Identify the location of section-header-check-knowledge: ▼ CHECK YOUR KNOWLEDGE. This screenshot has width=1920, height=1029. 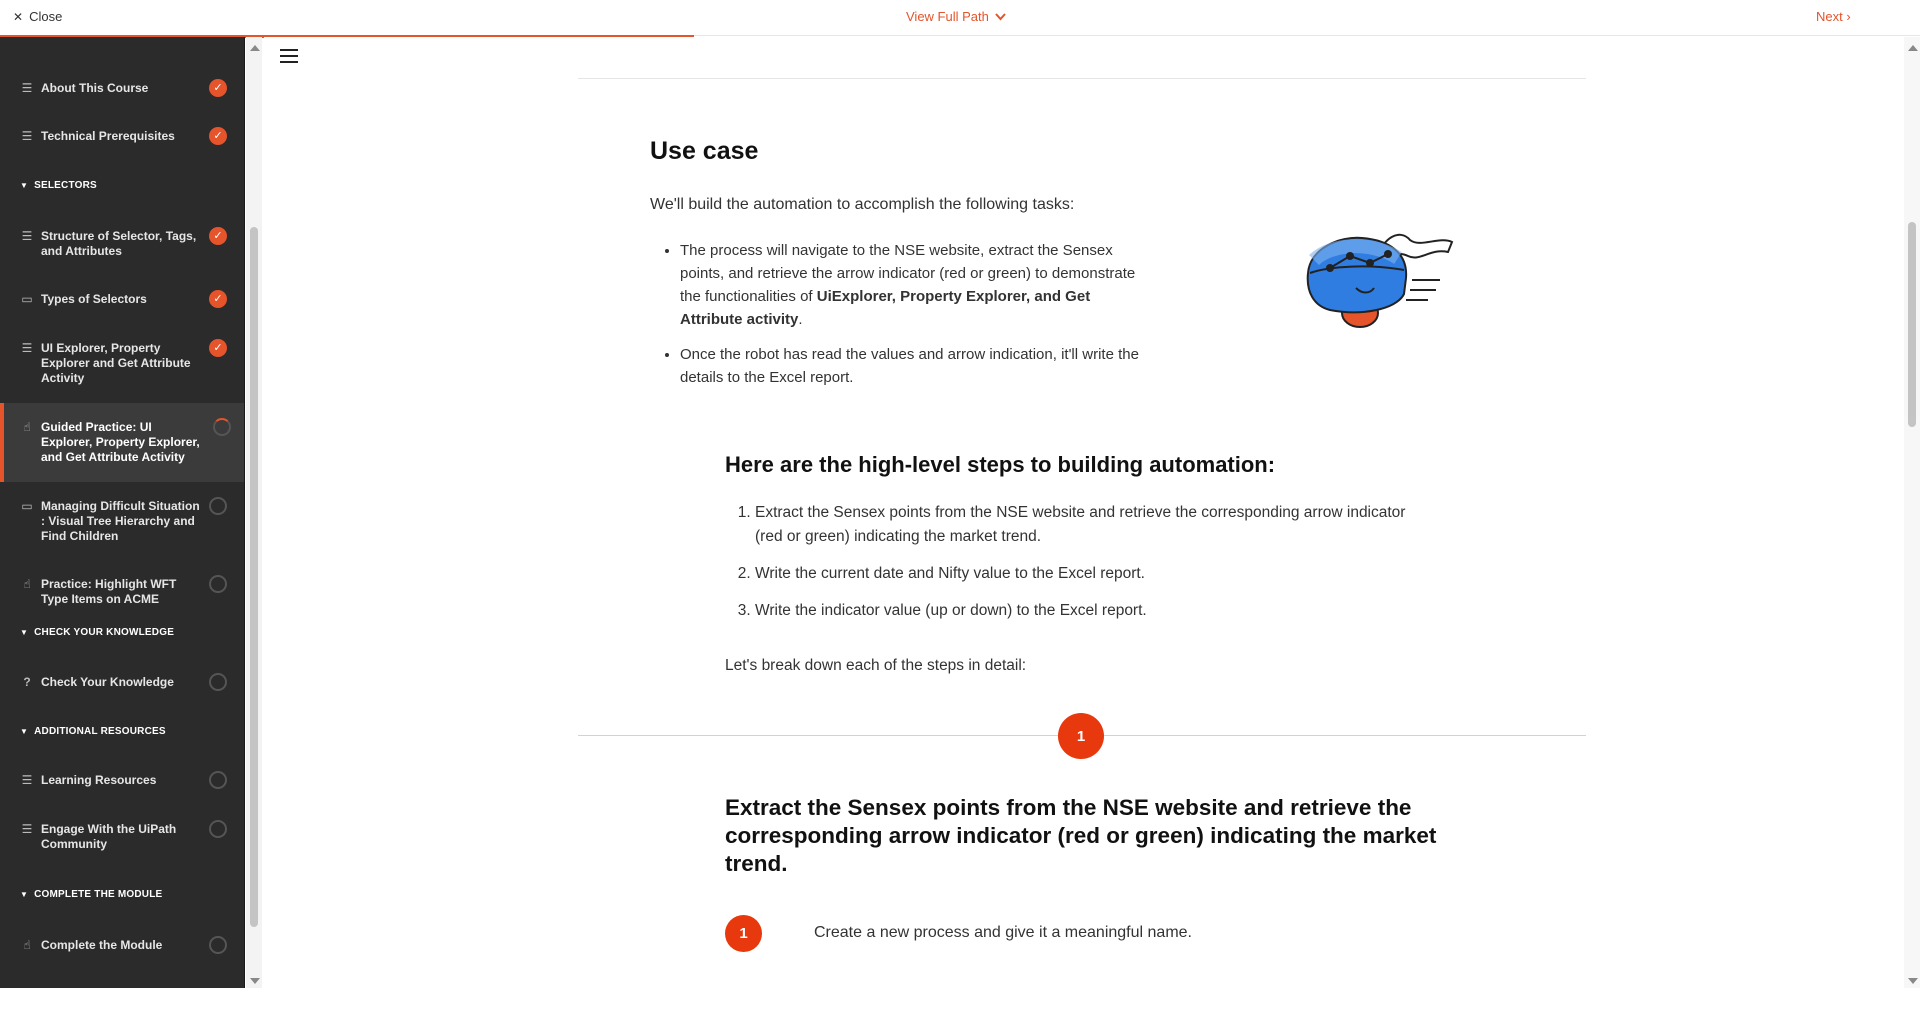
(97, 632).